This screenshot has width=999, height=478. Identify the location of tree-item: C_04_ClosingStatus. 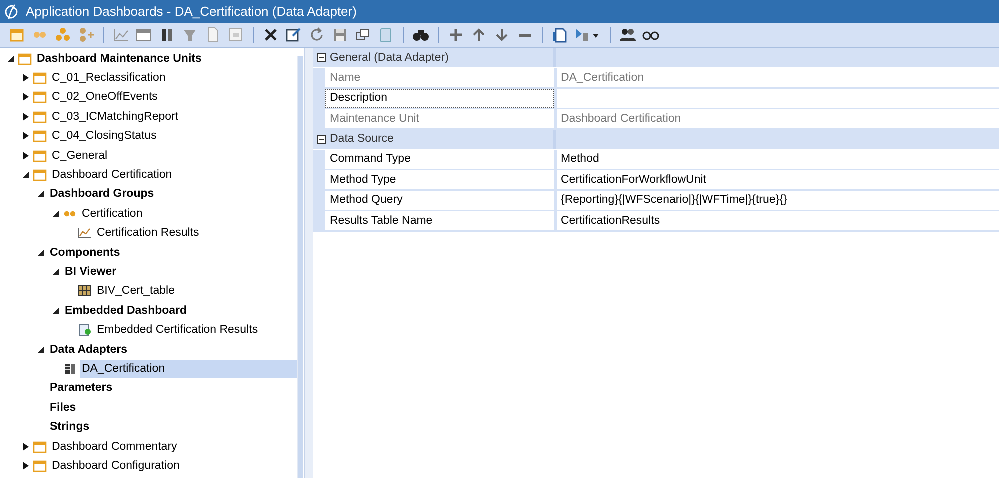
(104, 136).